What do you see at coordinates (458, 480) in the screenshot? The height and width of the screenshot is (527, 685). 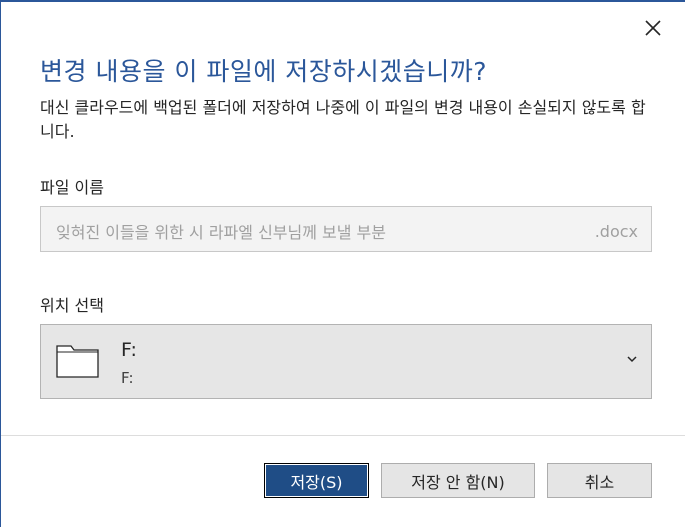 I see `dont-save-button: 저장 안 함(N)` at bounding box center [458, 480].